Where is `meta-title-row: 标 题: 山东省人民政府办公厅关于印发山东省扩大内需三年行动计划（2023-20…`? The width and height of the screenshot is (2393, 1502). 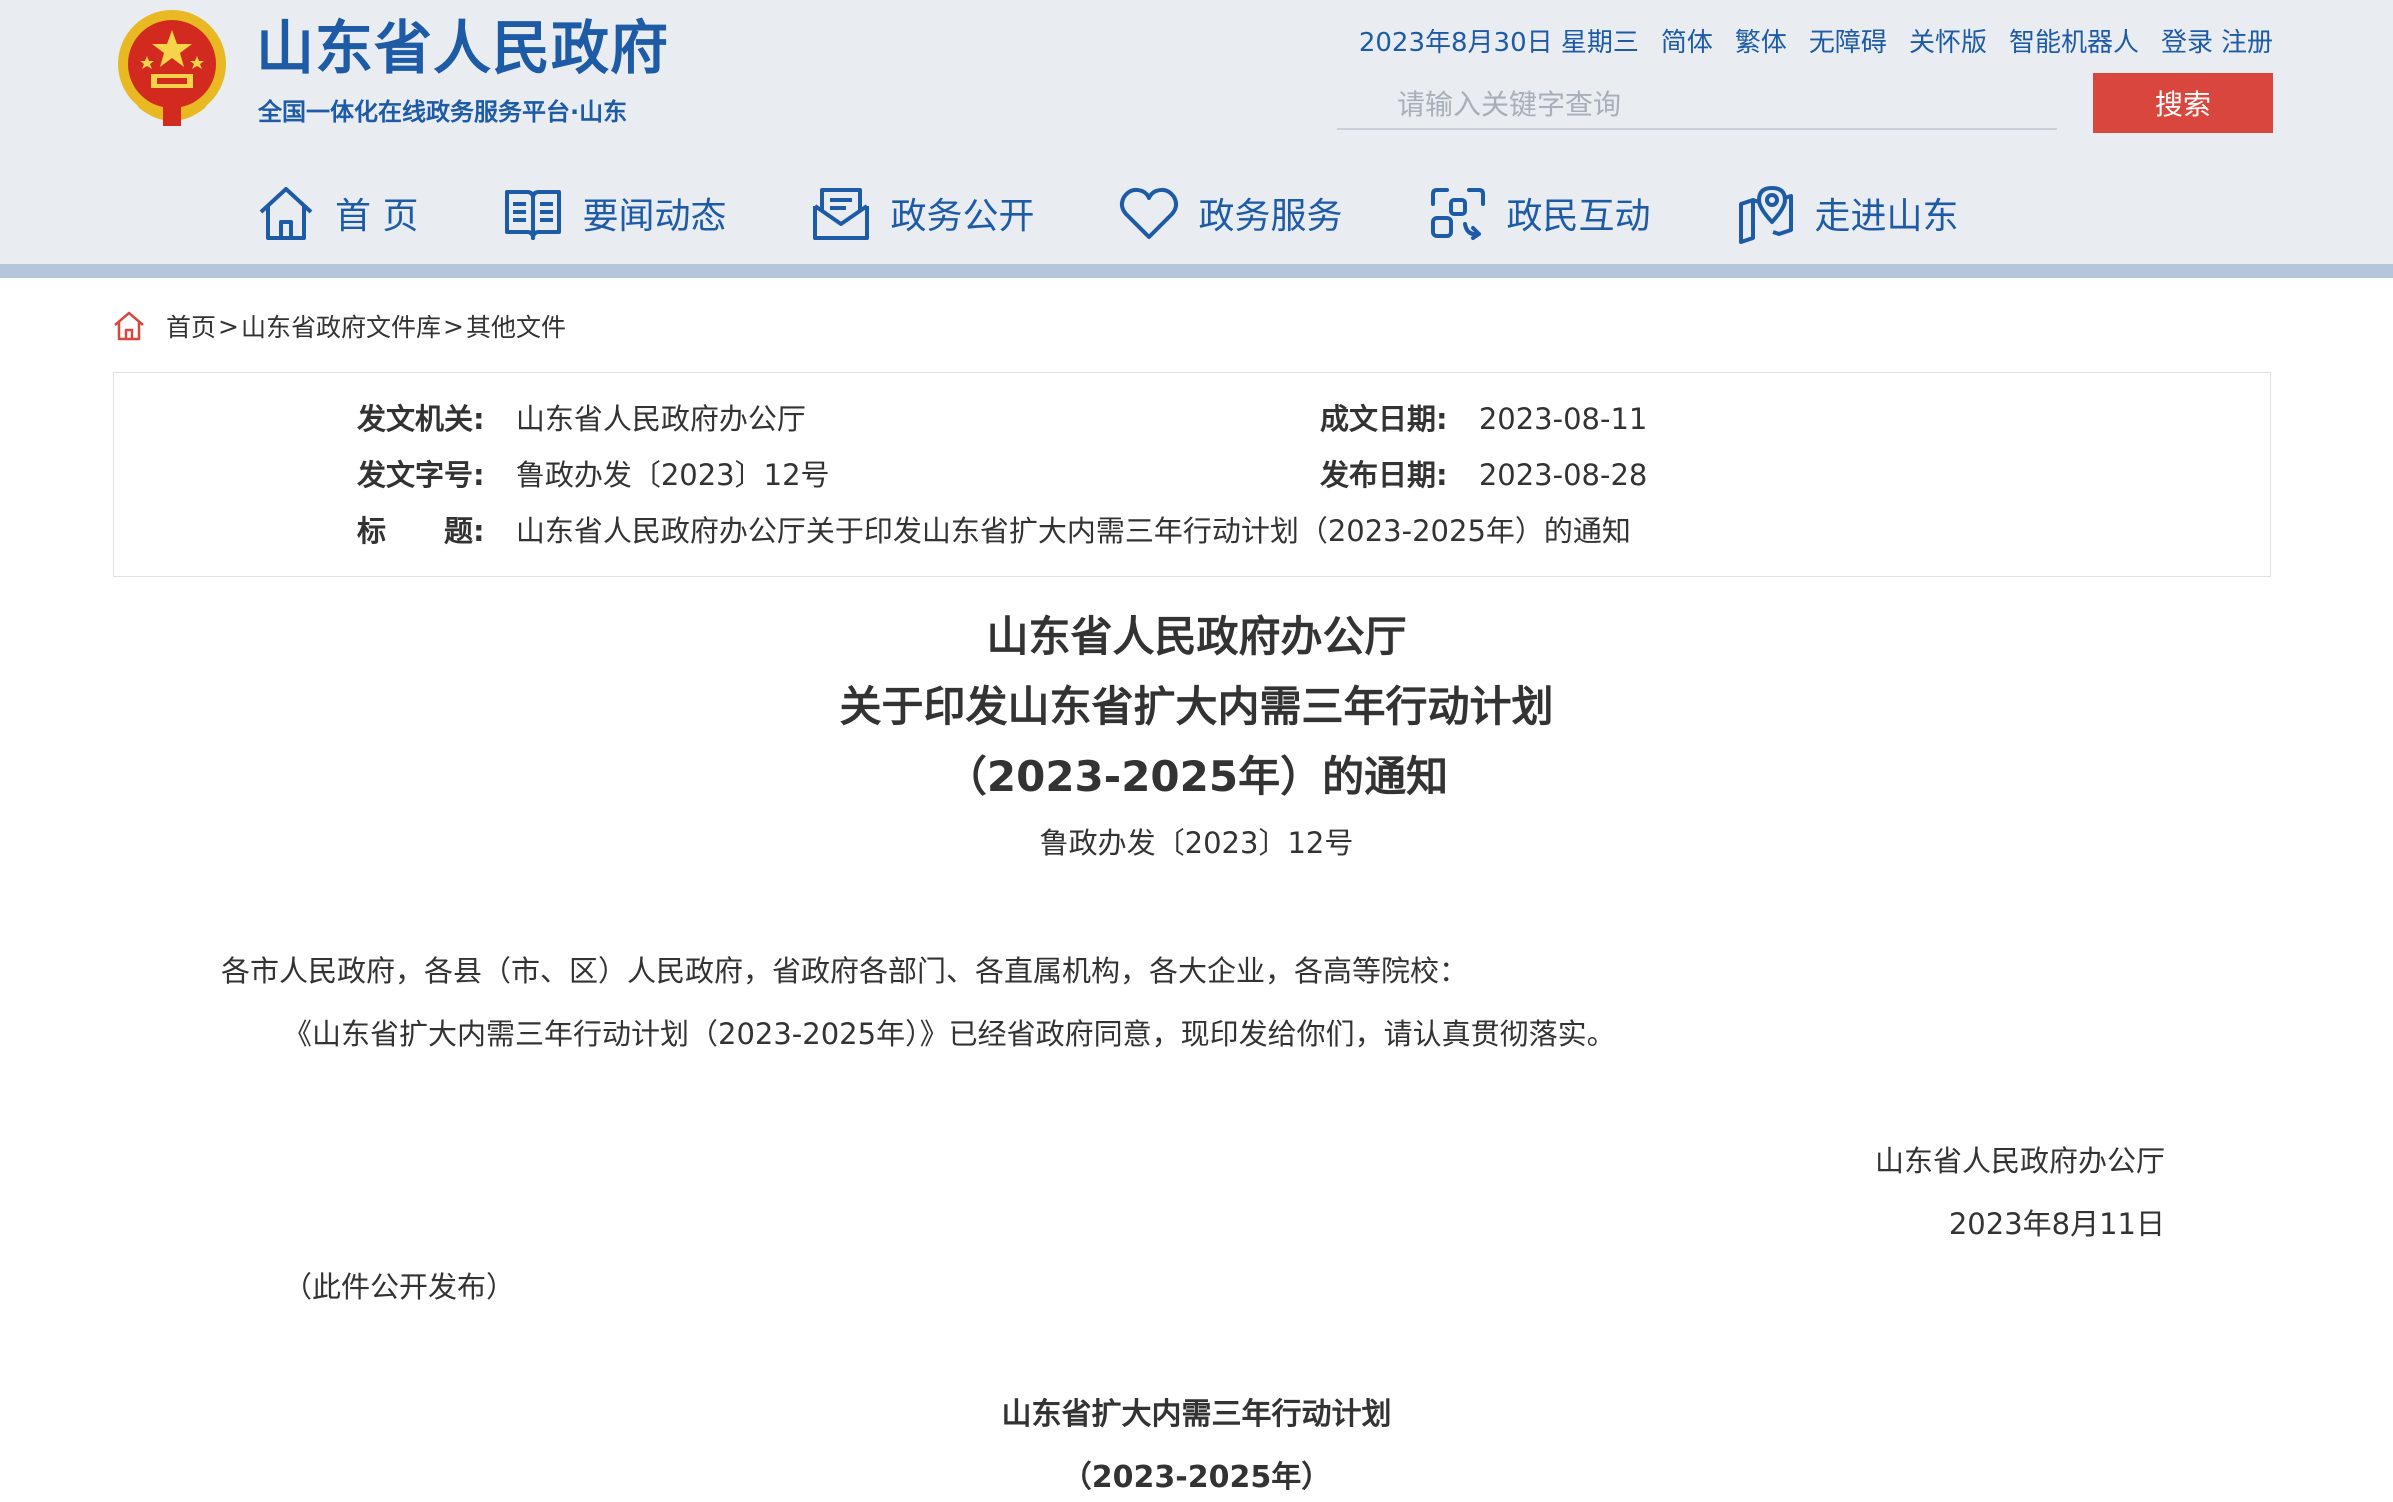 meta-title-row: 标 题: 山东省人民政府办公厅关于印发山东省扩大内需三年行动计划（2023-20… is located at coordinates (994, 531).